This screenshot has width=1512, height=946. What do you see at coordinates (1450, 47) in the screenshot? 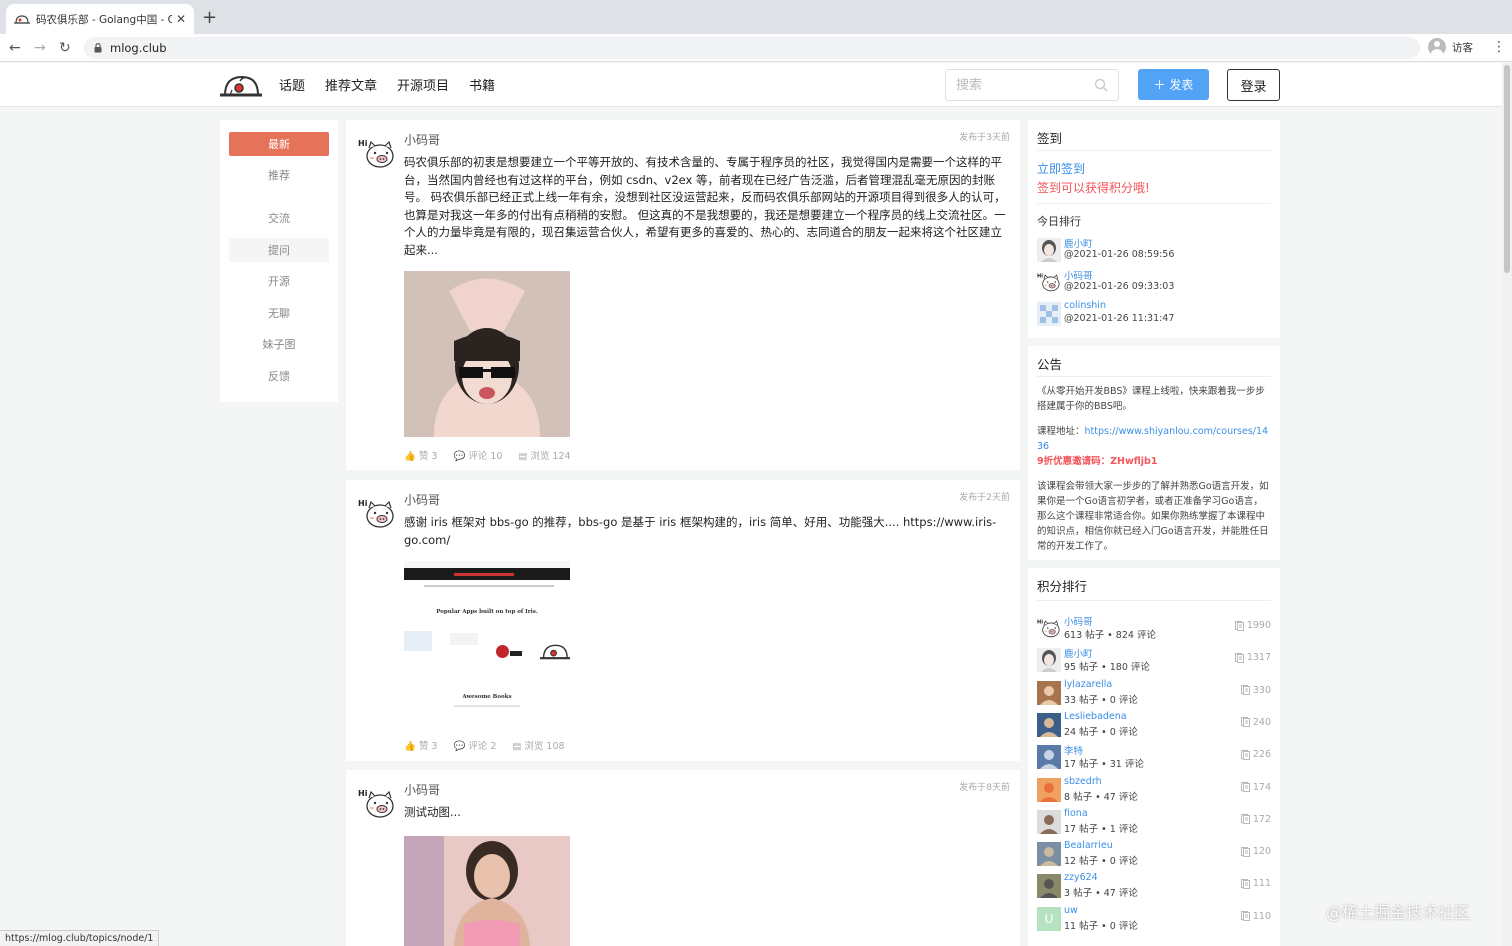
I see `profile-button: 访客` at bounding box center [1450, 47].